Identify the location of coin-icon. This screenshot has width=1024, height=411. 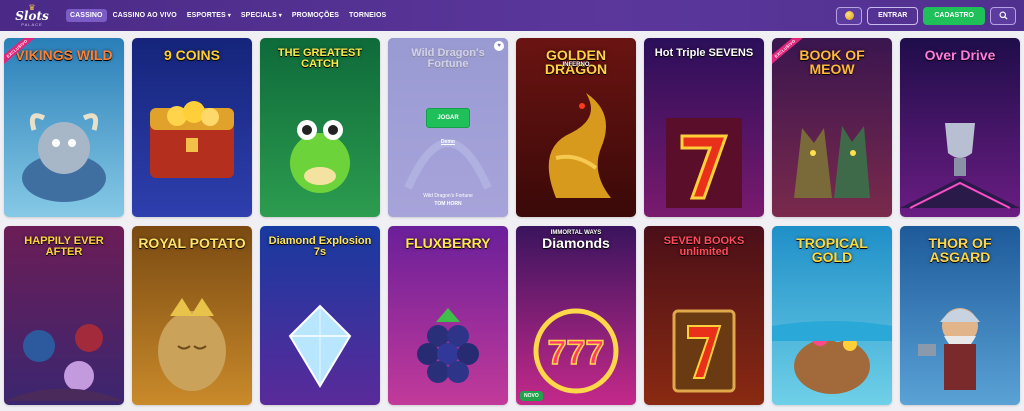
(849, 15).